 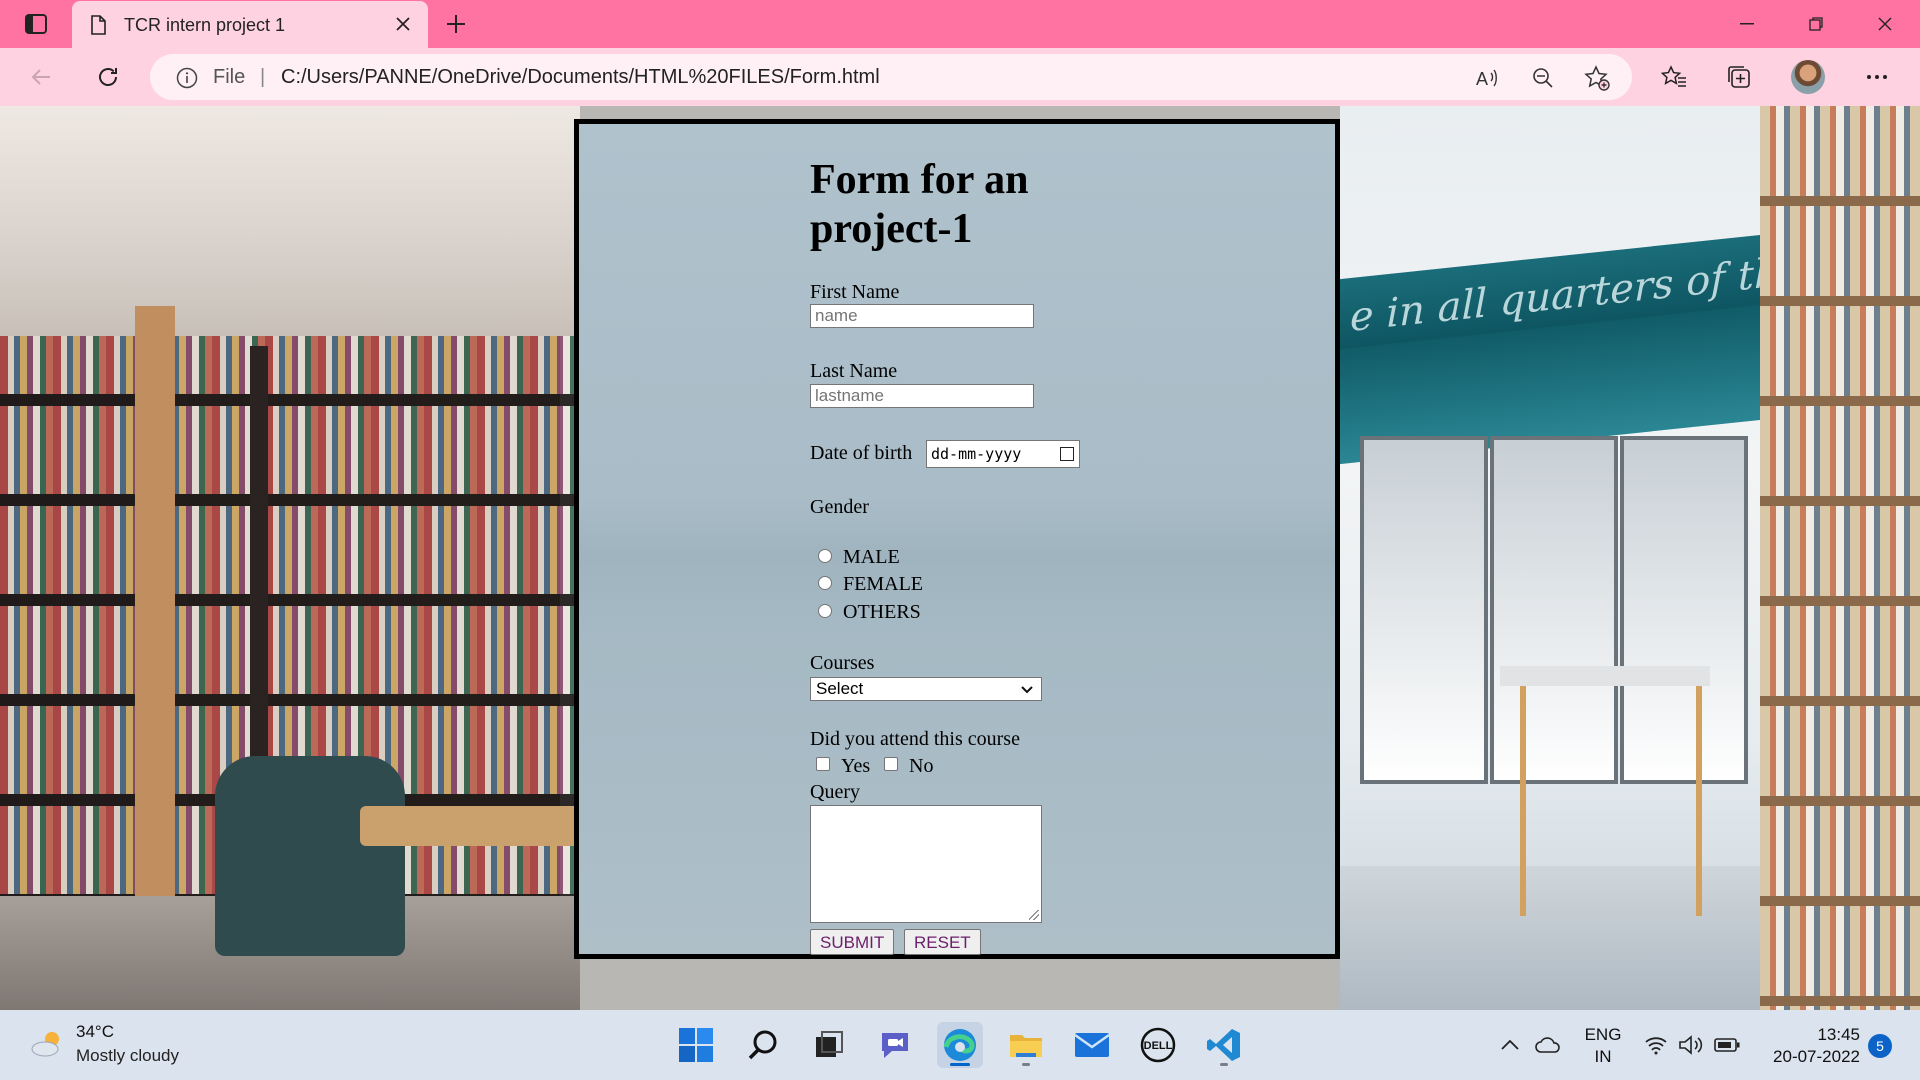 I want to click on browser-tab: TCR intern project 1, so click(x=250, y=24).